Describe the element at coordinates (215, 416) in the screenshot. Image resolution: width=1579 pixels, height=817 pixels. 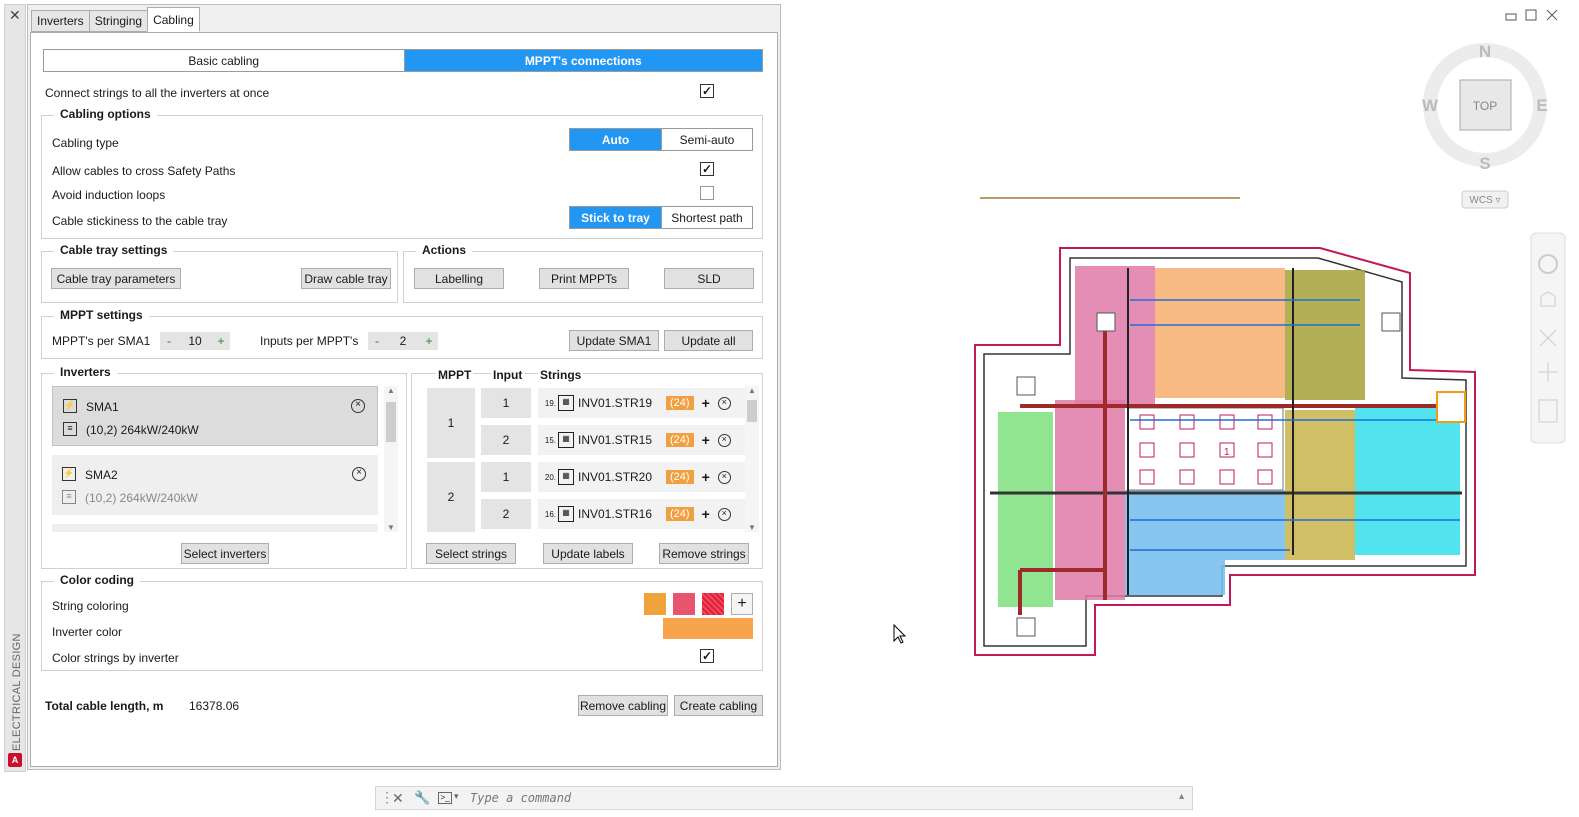
I see `inverter-item-sma1: ⚡ SMA1 ≡ (10,2) 264kW/240kW ×` at that location.